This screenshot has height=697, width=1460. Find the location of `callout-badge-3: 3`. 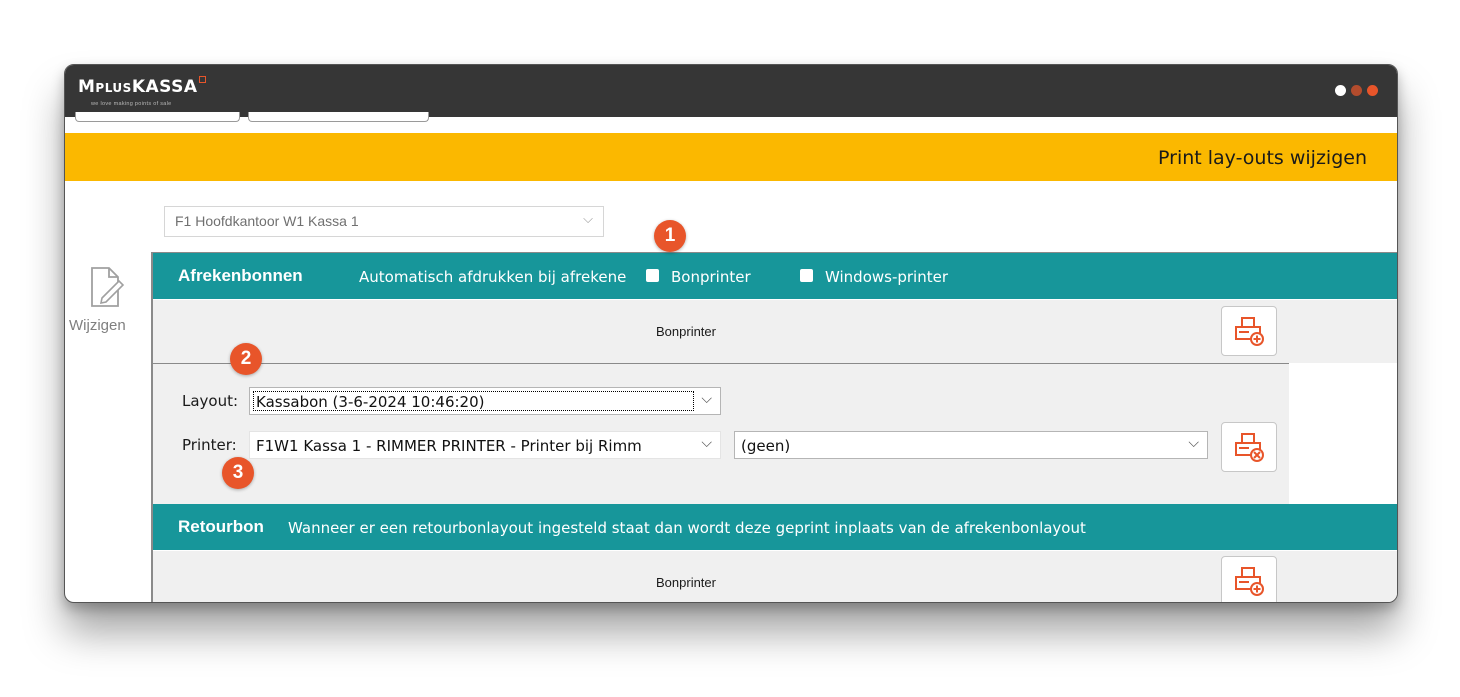

callout-badge-3: 3 is located at coordinates (238, 473).